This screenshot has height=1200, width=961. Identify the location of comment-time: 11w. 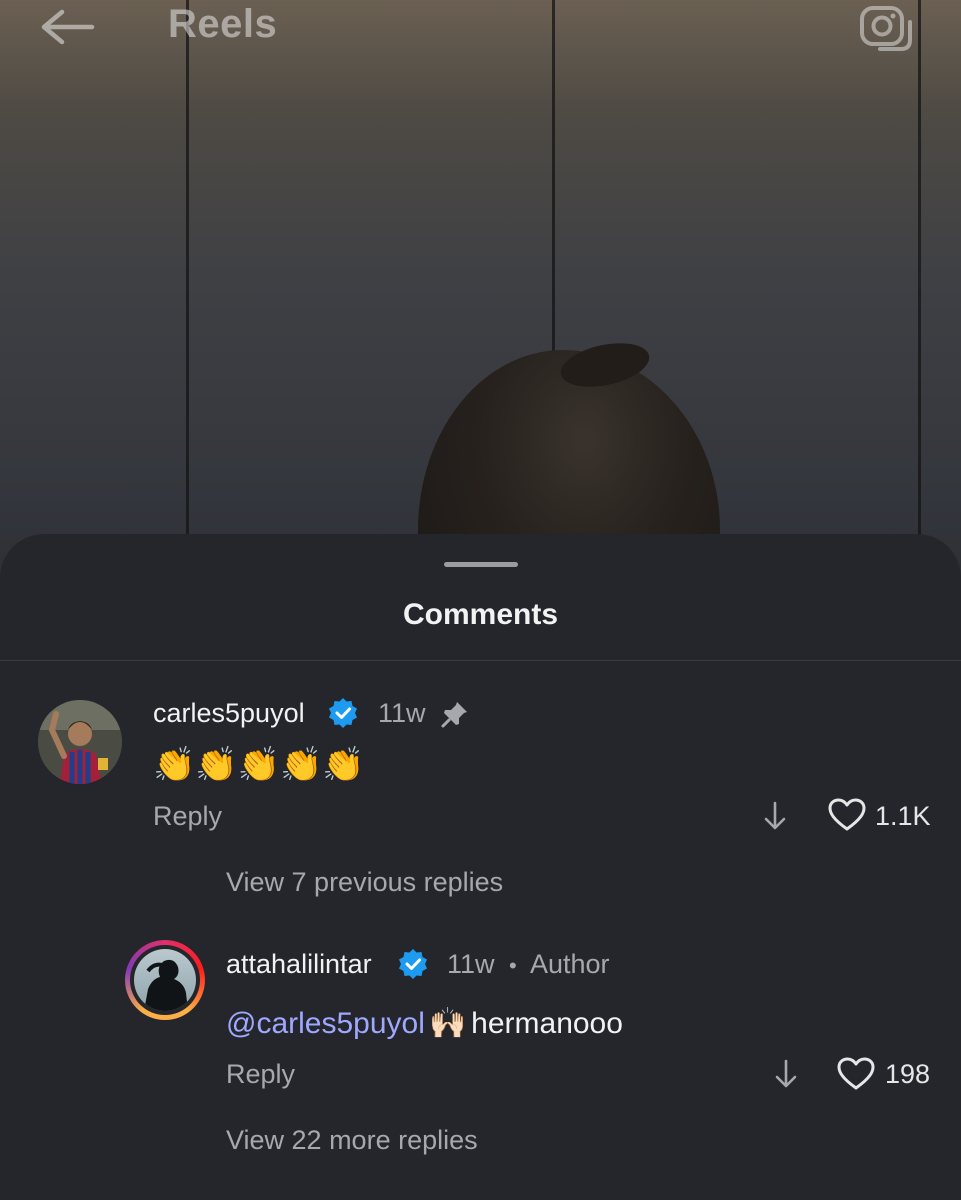
(402, 713).